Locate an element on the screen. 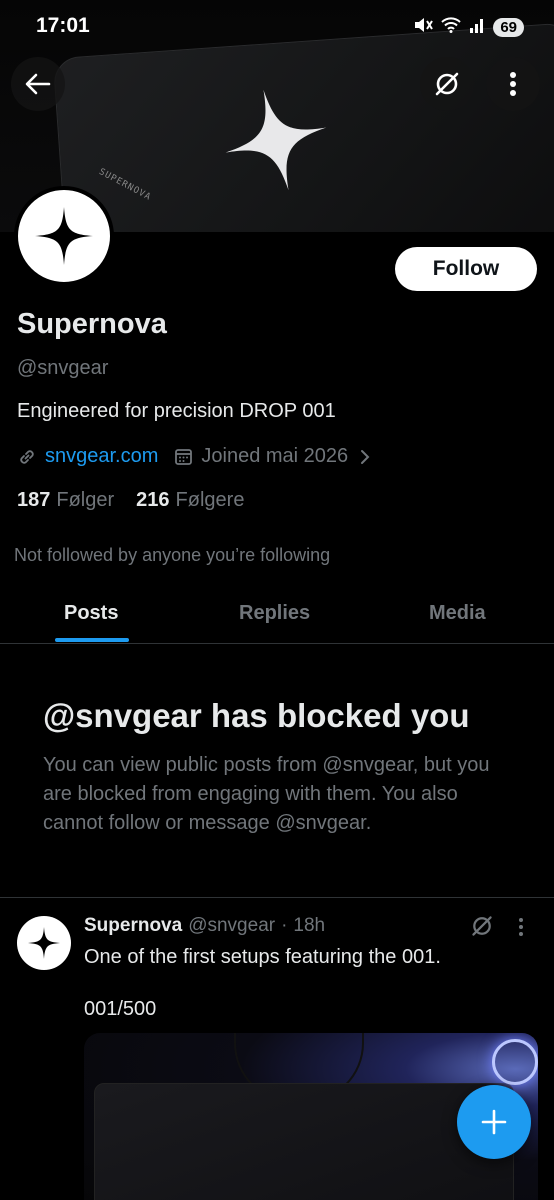  profile-website-link: snvgear.com is located at coordinates (101, 456).